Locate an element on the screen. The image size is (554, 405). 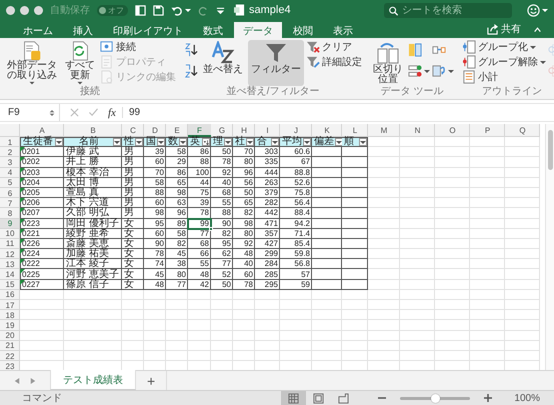
ribbon-tab: 校閲 is located at coordinates (303, 30).